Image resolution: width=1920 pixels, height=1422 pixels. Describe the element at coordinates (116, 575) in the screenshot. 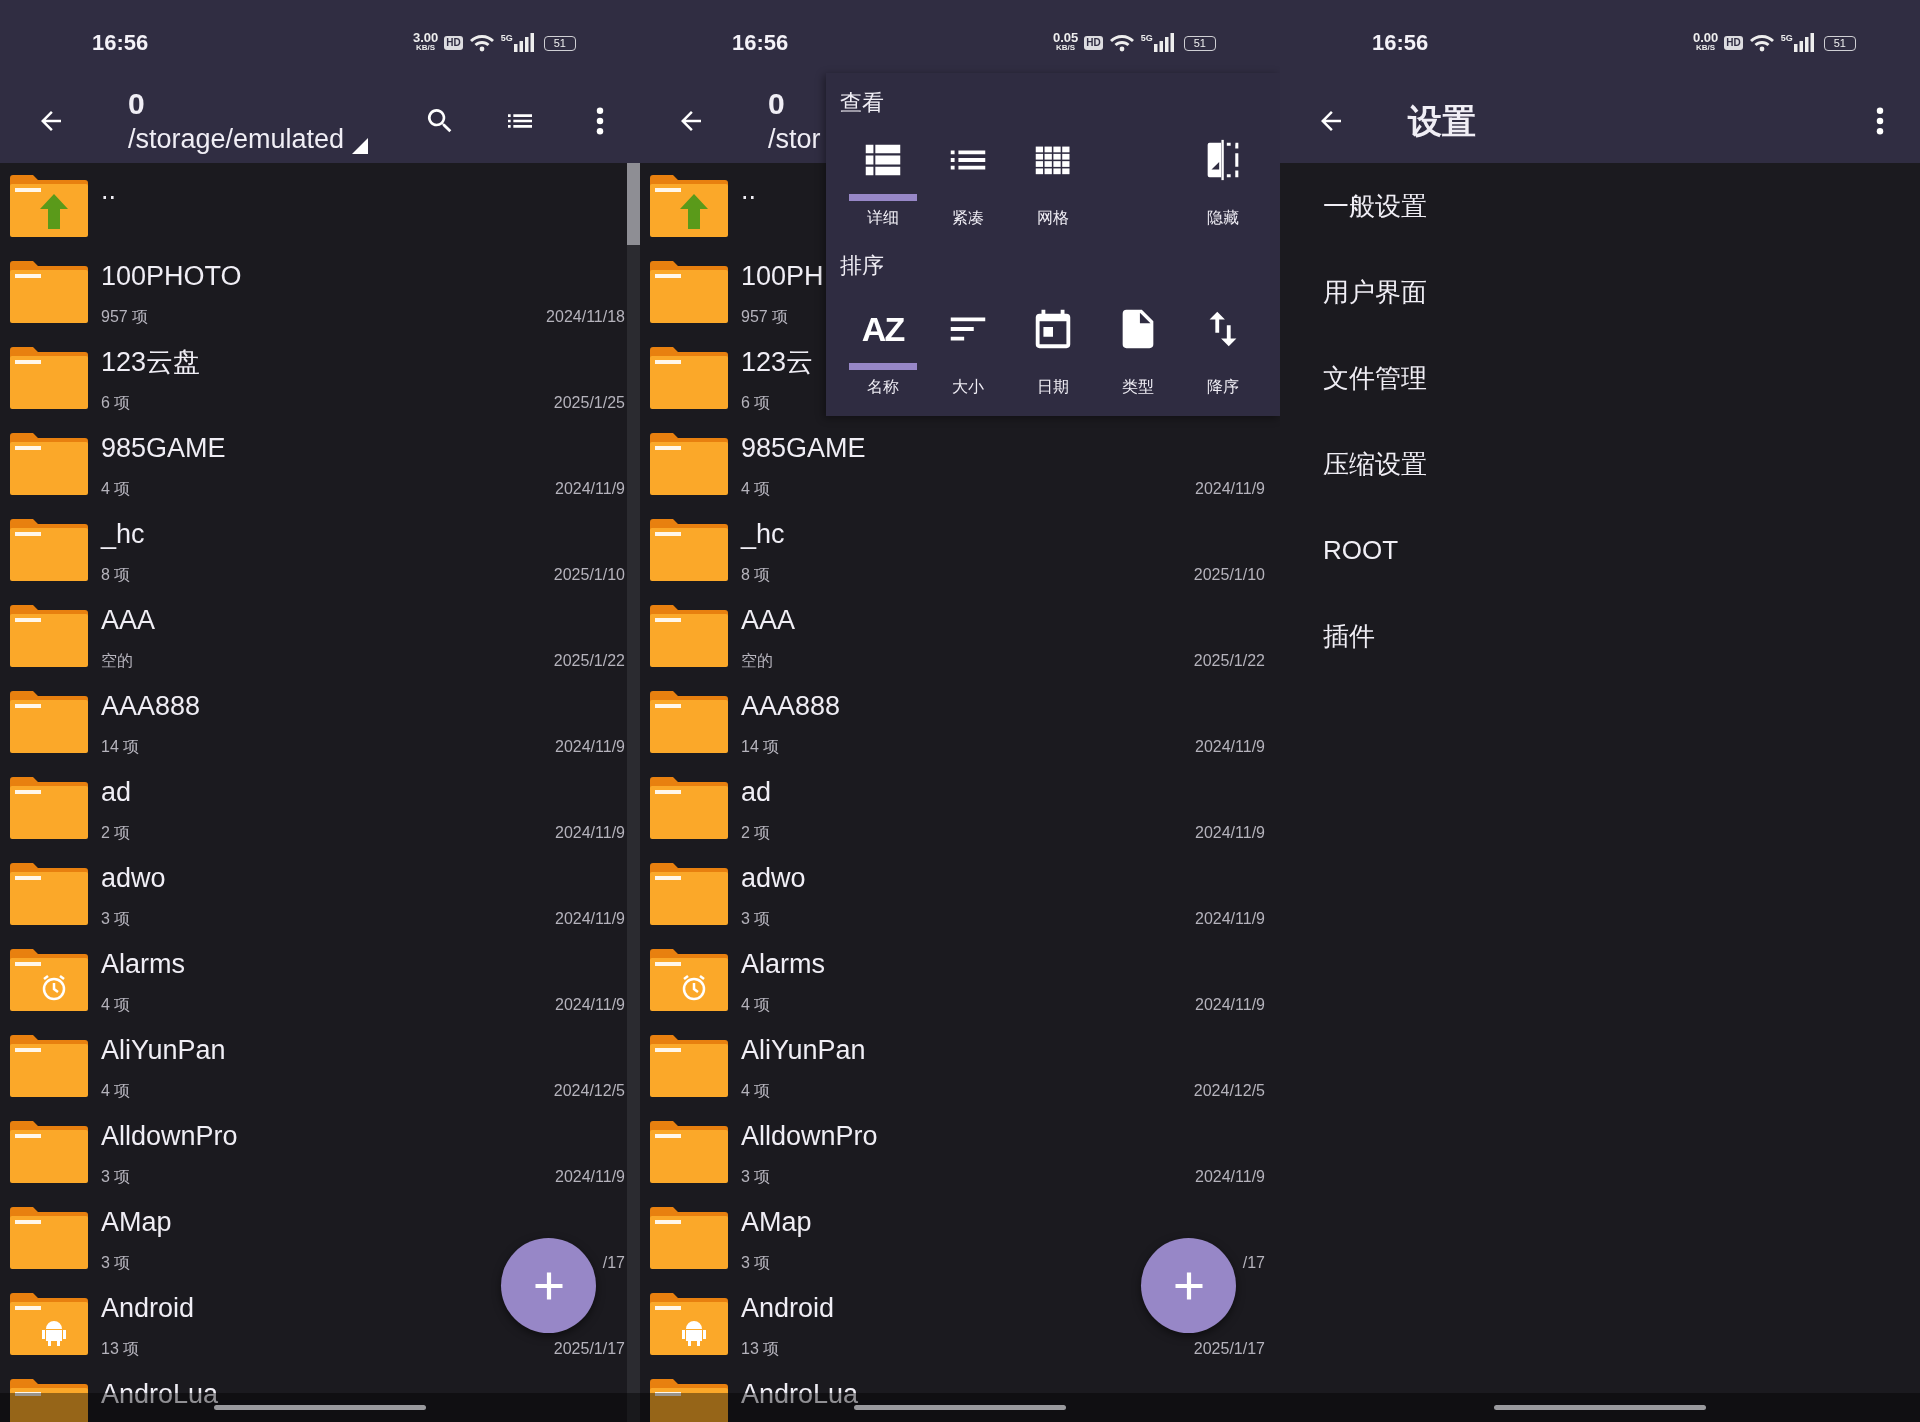

I see `item-count: 8 项` at that location.